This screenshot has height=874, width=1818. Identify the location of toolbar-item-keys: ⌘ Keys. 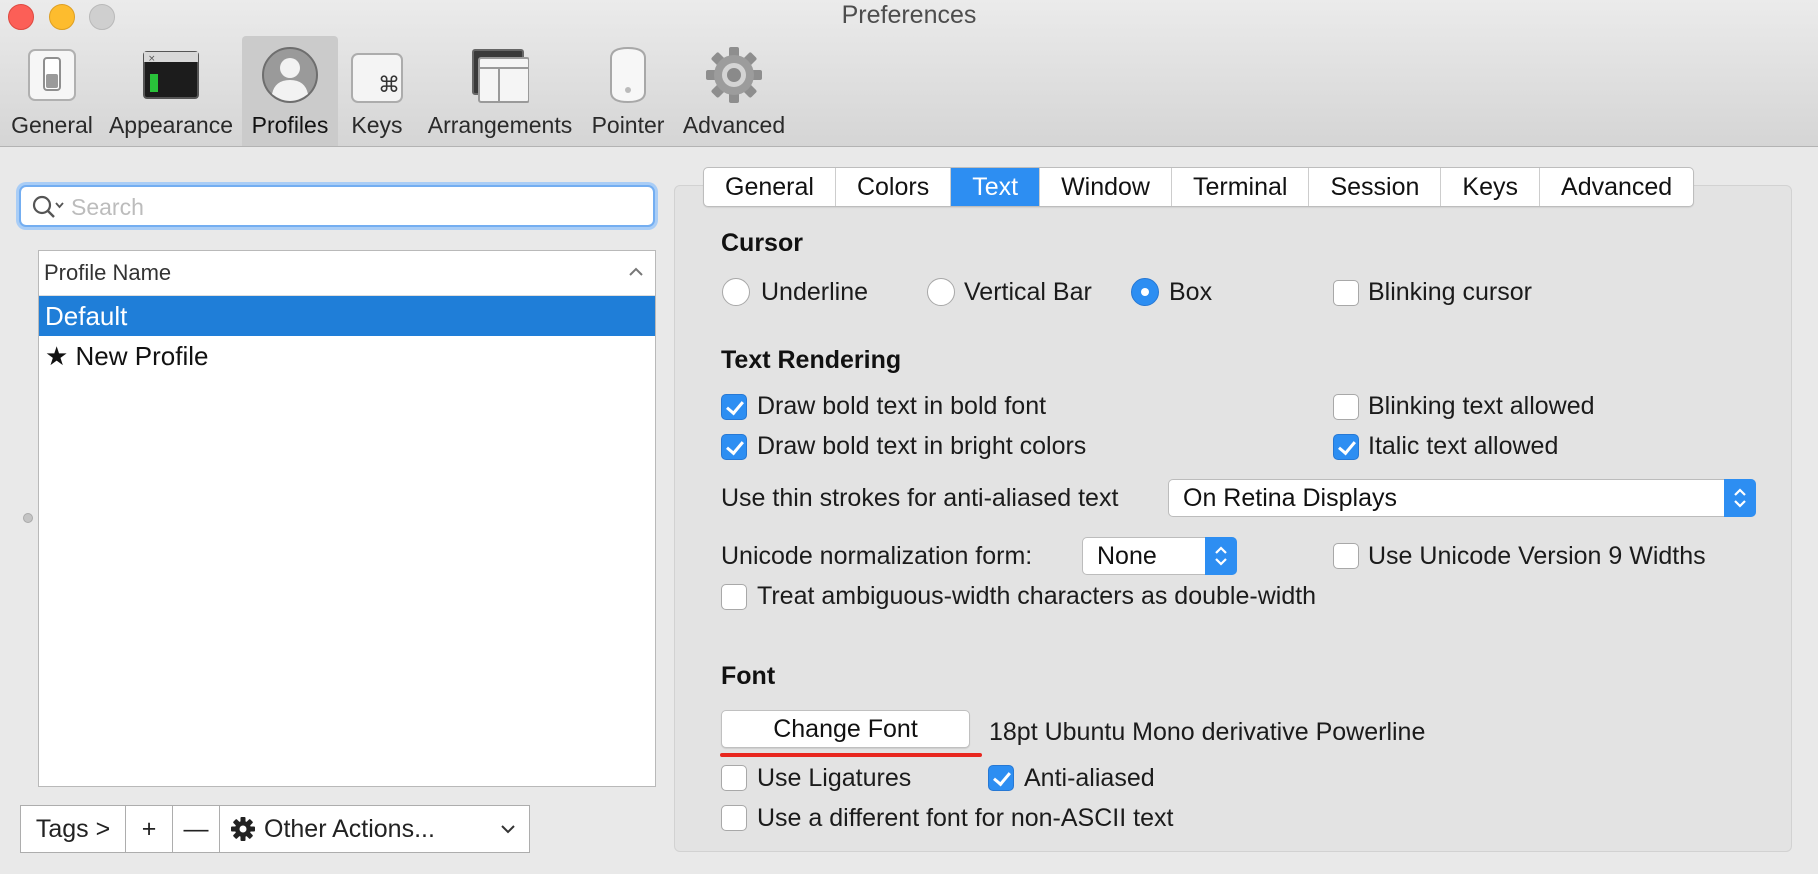
(377, 91).